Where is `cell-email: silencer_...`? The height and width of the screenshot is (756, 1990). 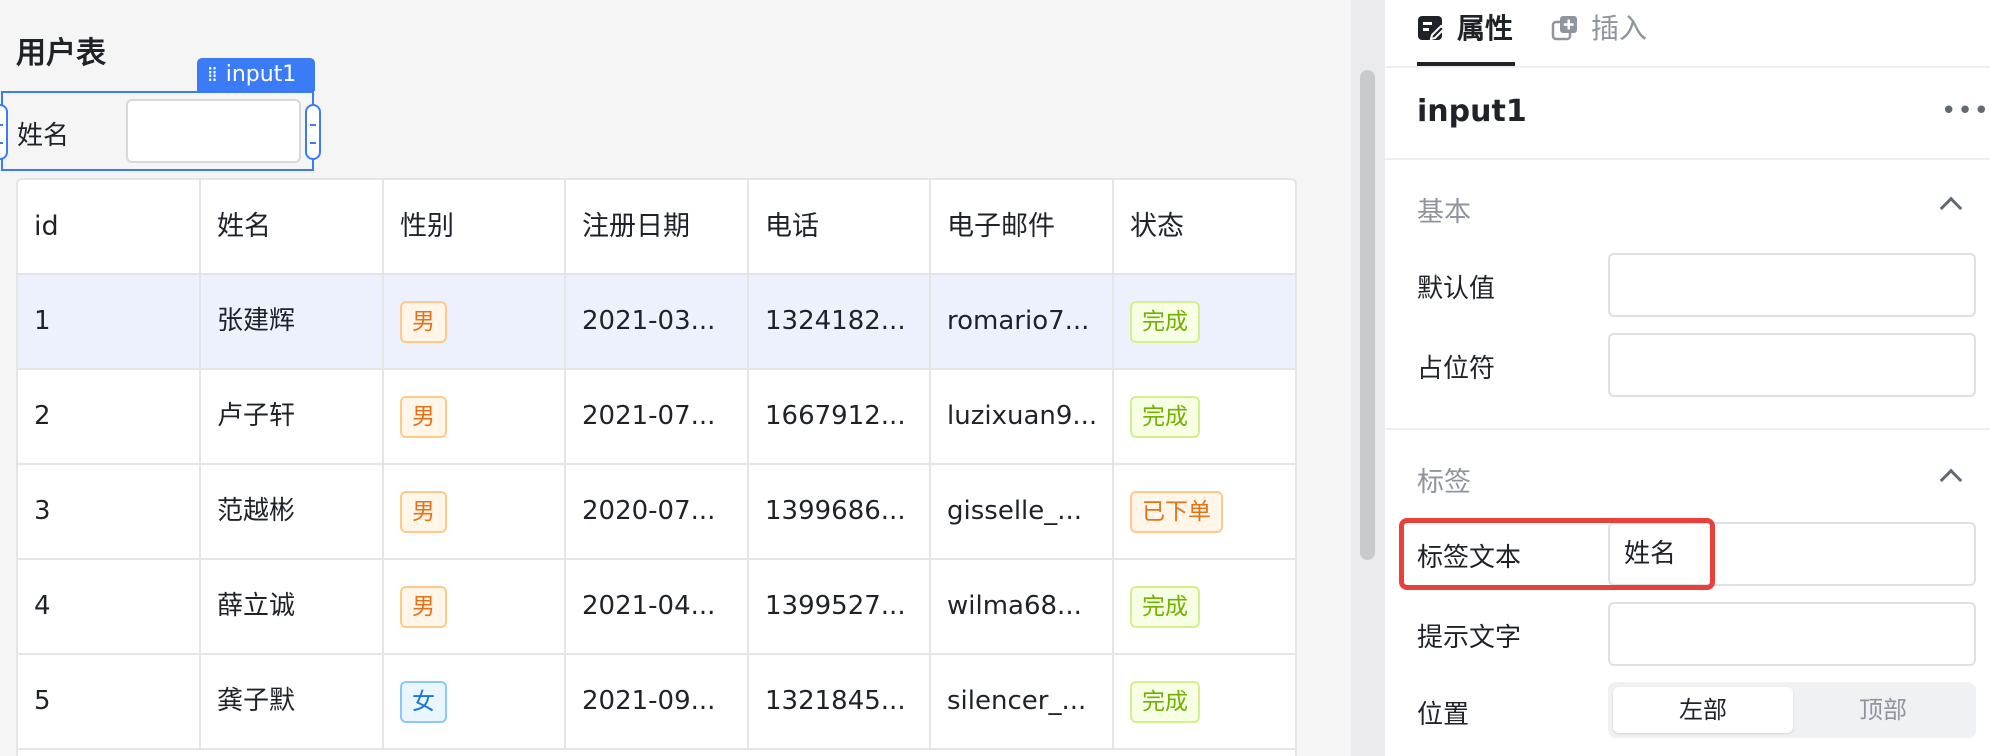 cell-email: silencer_... is located at coordinates (1022, 701).